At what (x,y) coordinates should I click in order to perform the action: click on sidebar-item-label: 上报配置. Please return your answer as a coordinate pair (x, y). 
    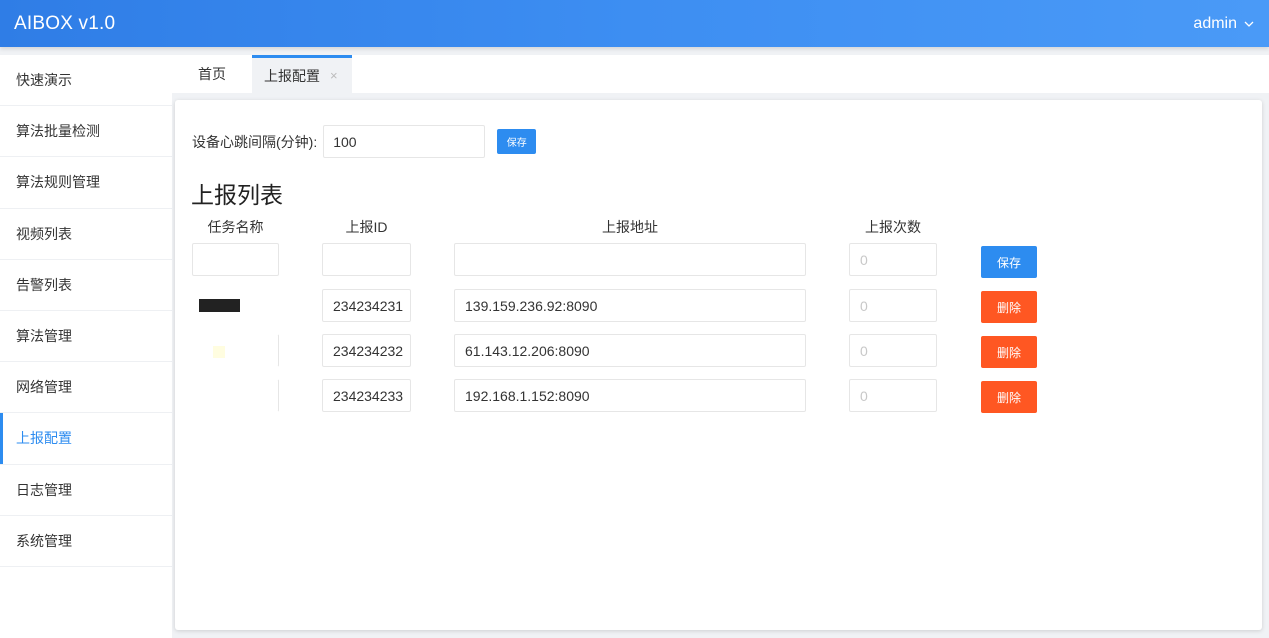
    Looking at the image, I should click on (44, 438).